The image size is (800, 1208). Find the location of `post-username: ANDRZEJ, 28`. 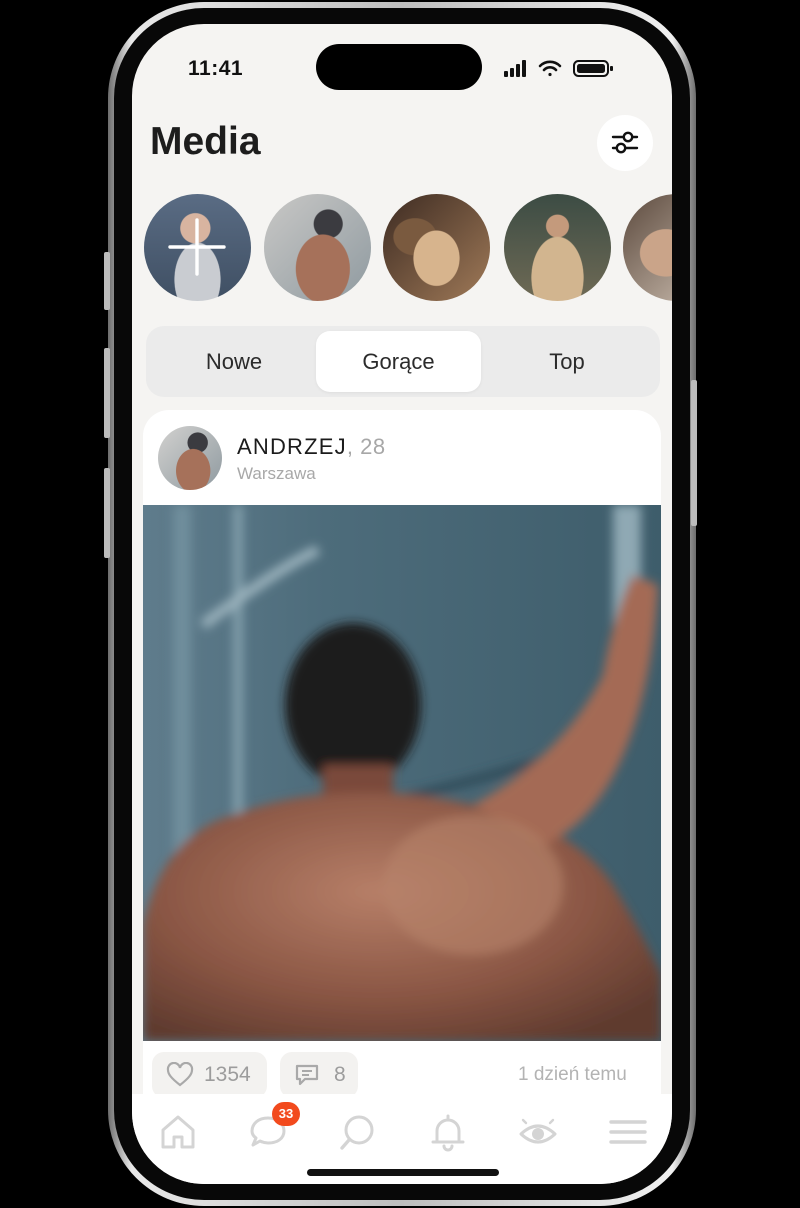

post-username: ANDRZEJ, 28 is located at coordinates (311, 447).